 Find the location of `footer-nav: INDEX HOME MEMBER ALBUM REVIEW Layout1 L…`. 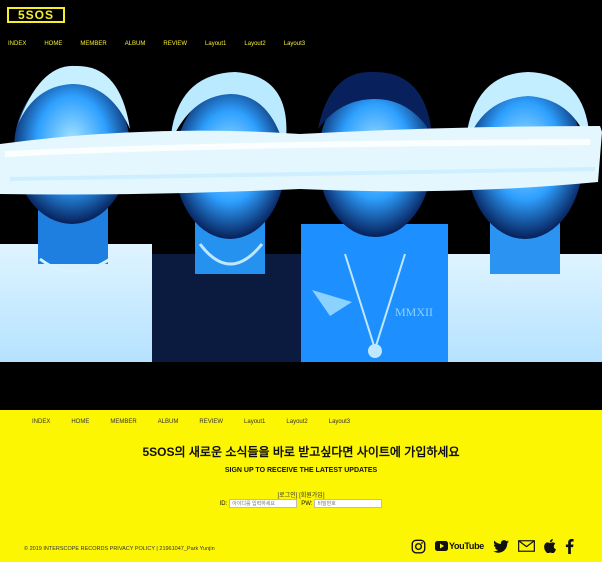

footer-nav: INDEX HOME MEMBER ALBUM REVIEW Layout1 L… is located at coordinates (201, 422).